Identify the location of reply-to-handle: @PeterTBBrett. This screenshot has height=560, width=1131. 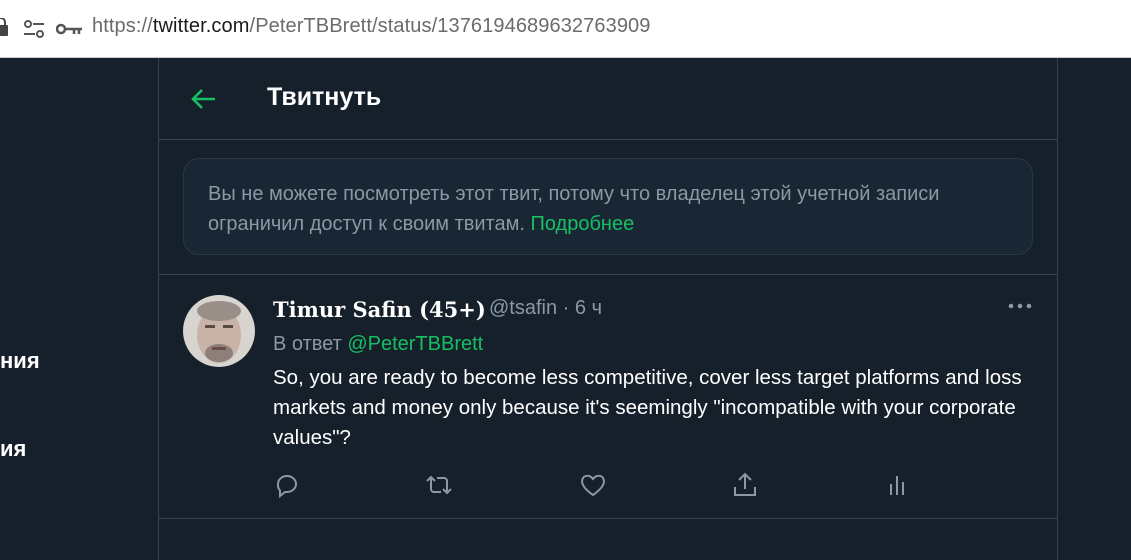
(415, 344).